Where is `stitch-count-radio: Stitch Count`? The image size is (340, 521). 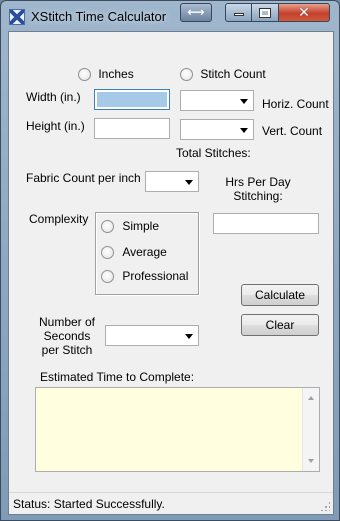
stitch-count-radio: Stitch Count is located at coordinates (223, 74).